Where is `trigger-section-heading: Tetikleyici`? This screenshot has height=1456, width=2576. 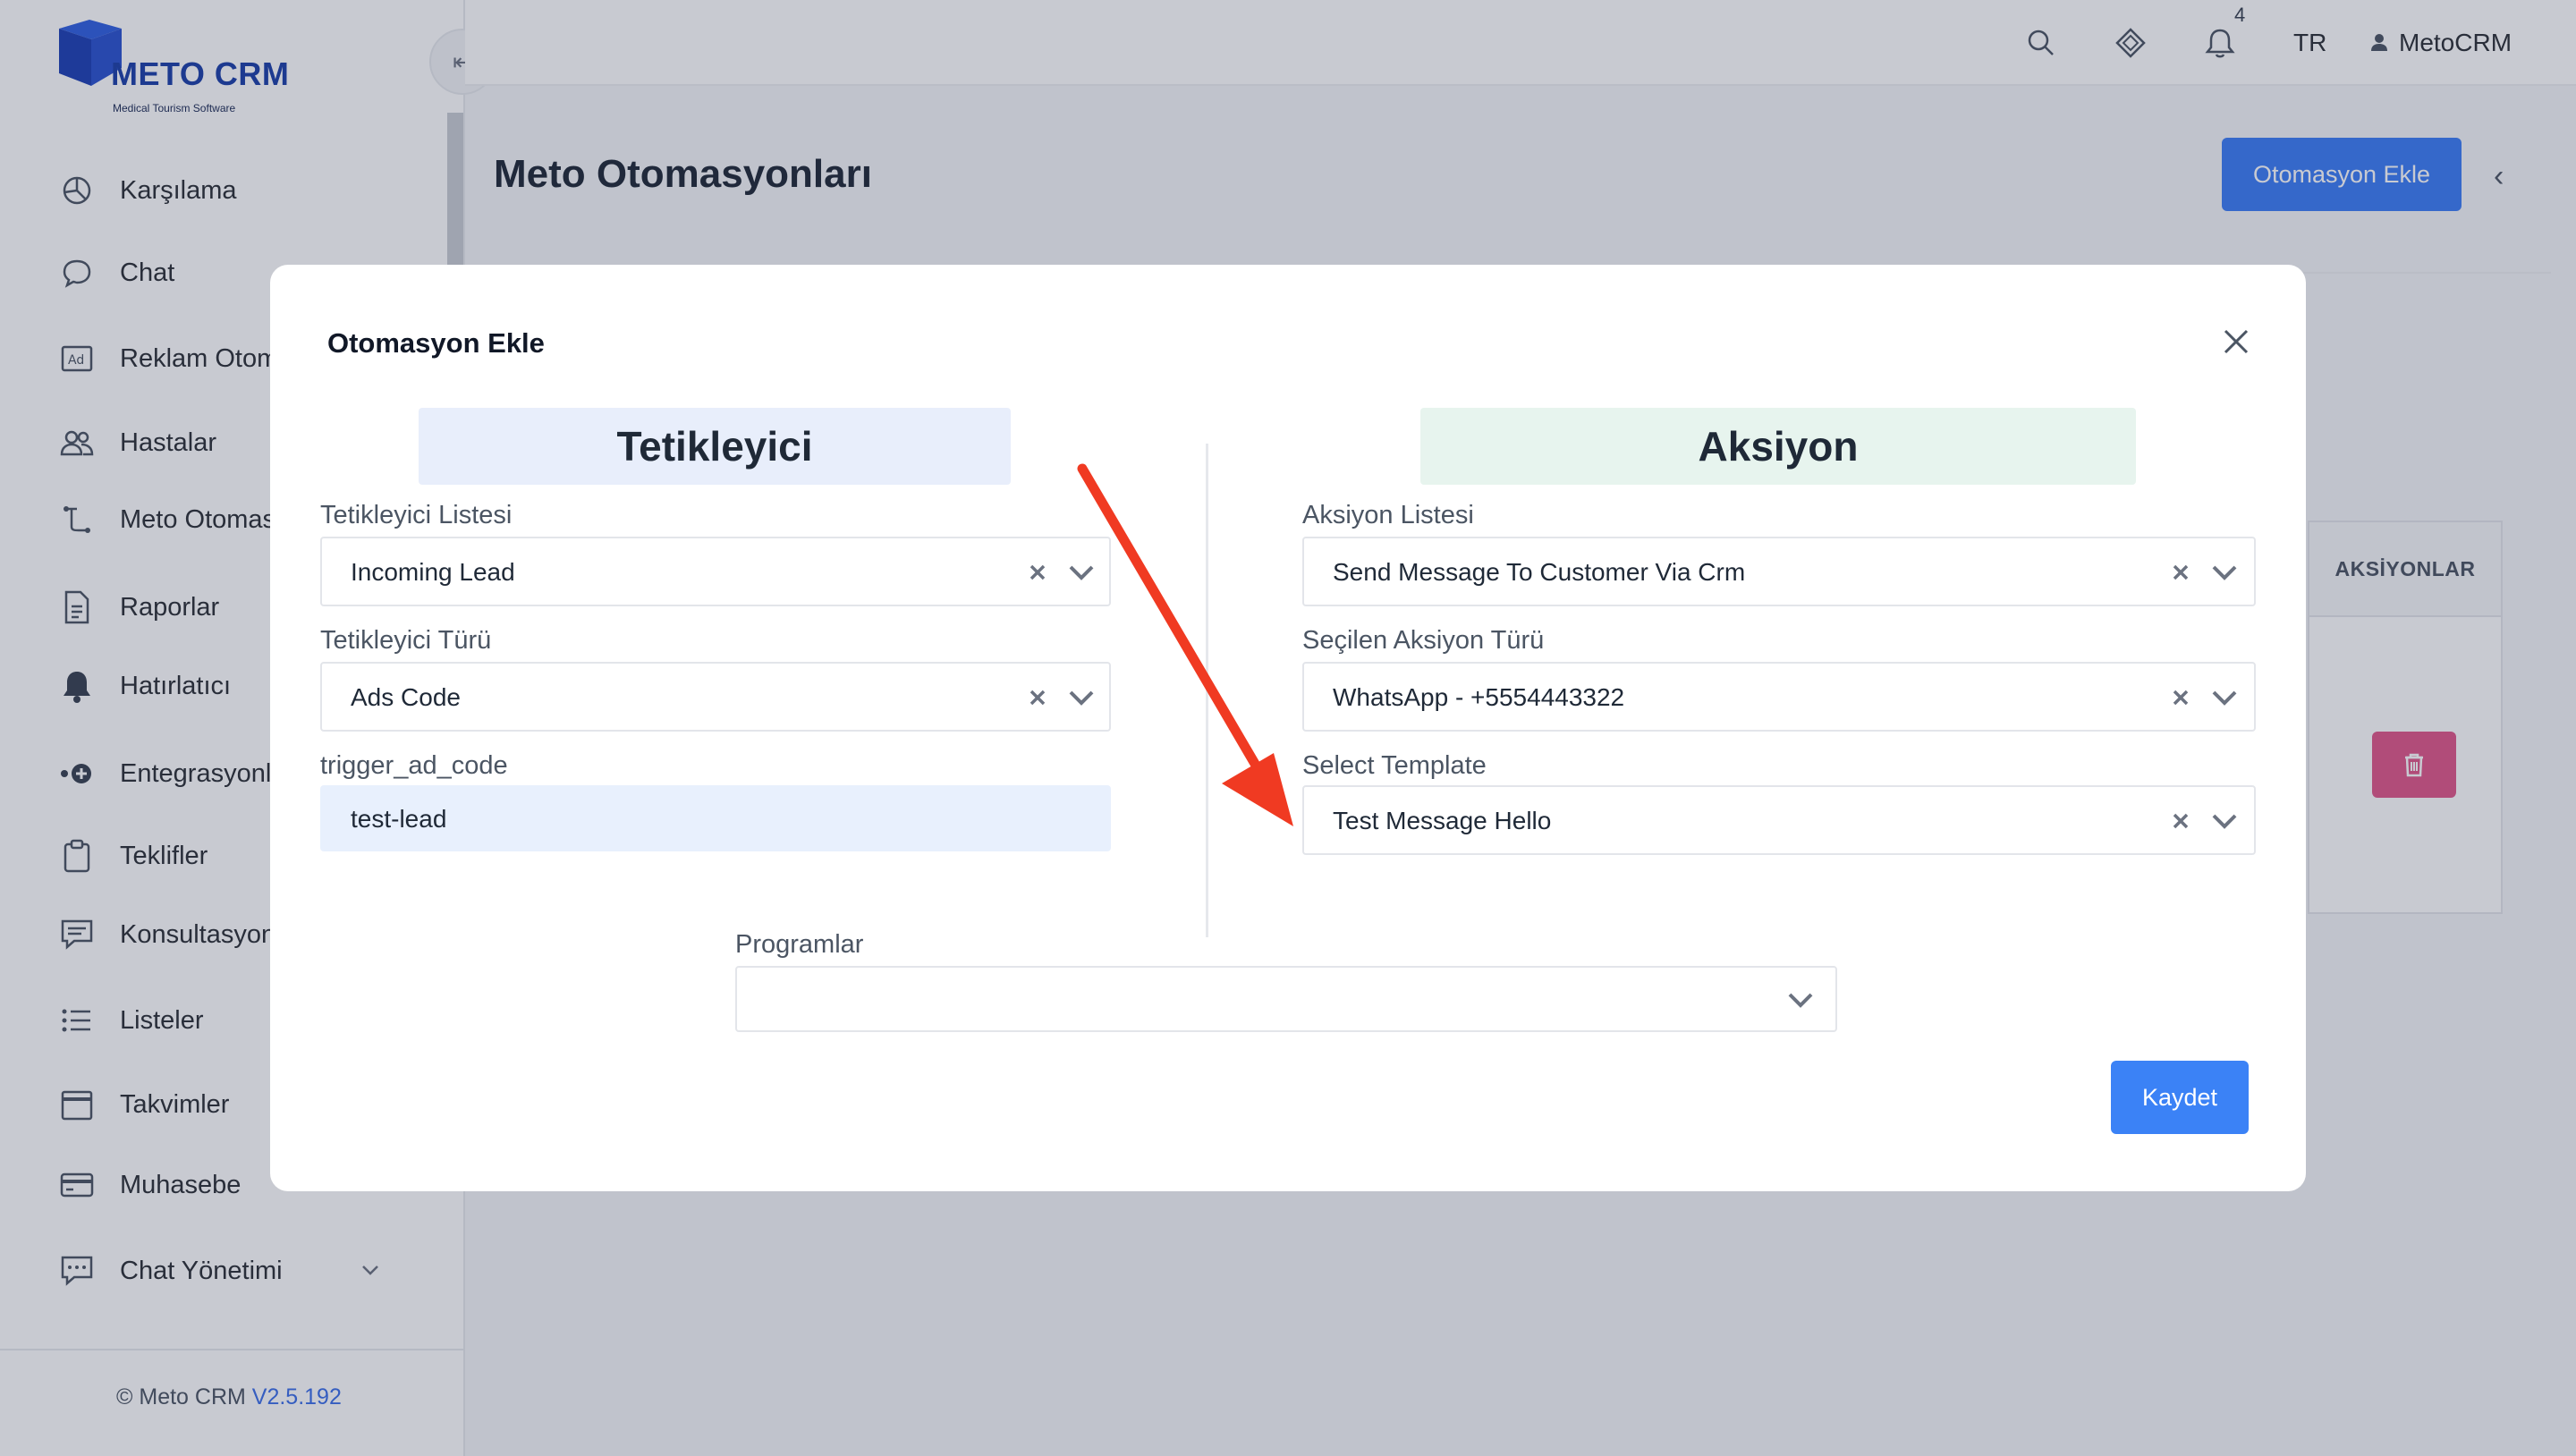
trigger-section-heading: Tetikleyici is located at coordinates (715, 446).